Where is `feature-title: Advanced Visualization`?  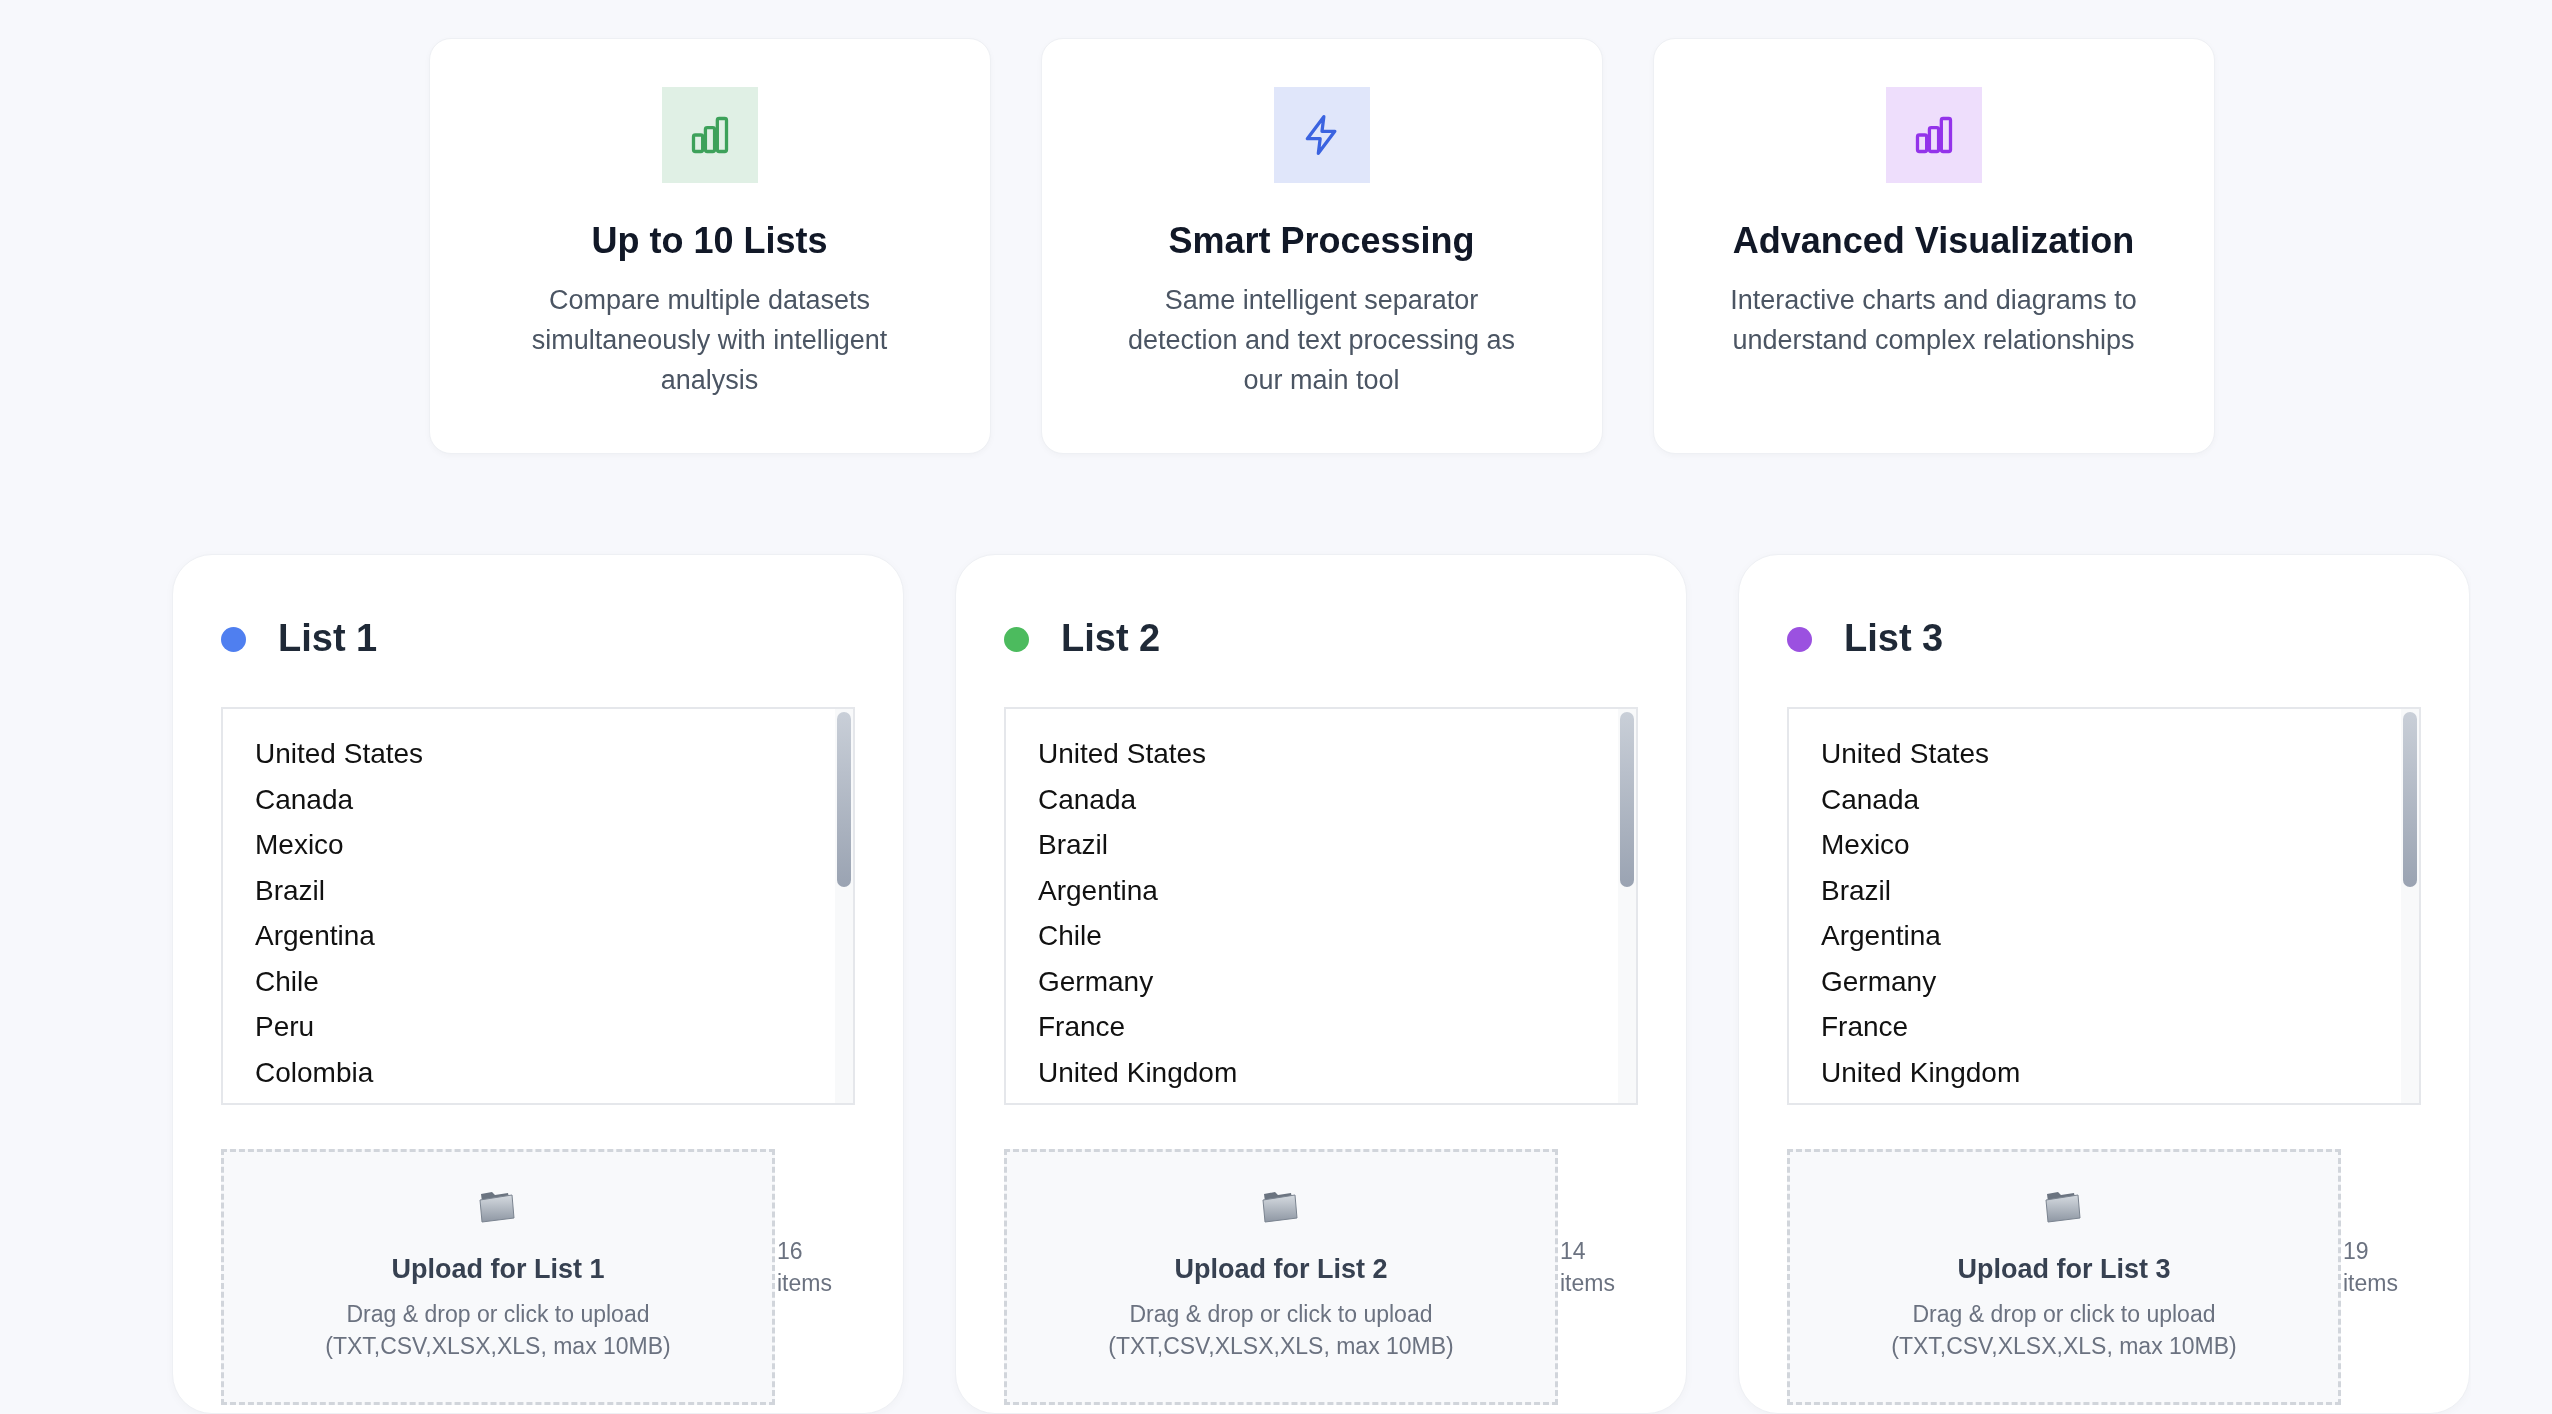 feature-title: Advanced Visualization is located at coordinates (1933, 241).